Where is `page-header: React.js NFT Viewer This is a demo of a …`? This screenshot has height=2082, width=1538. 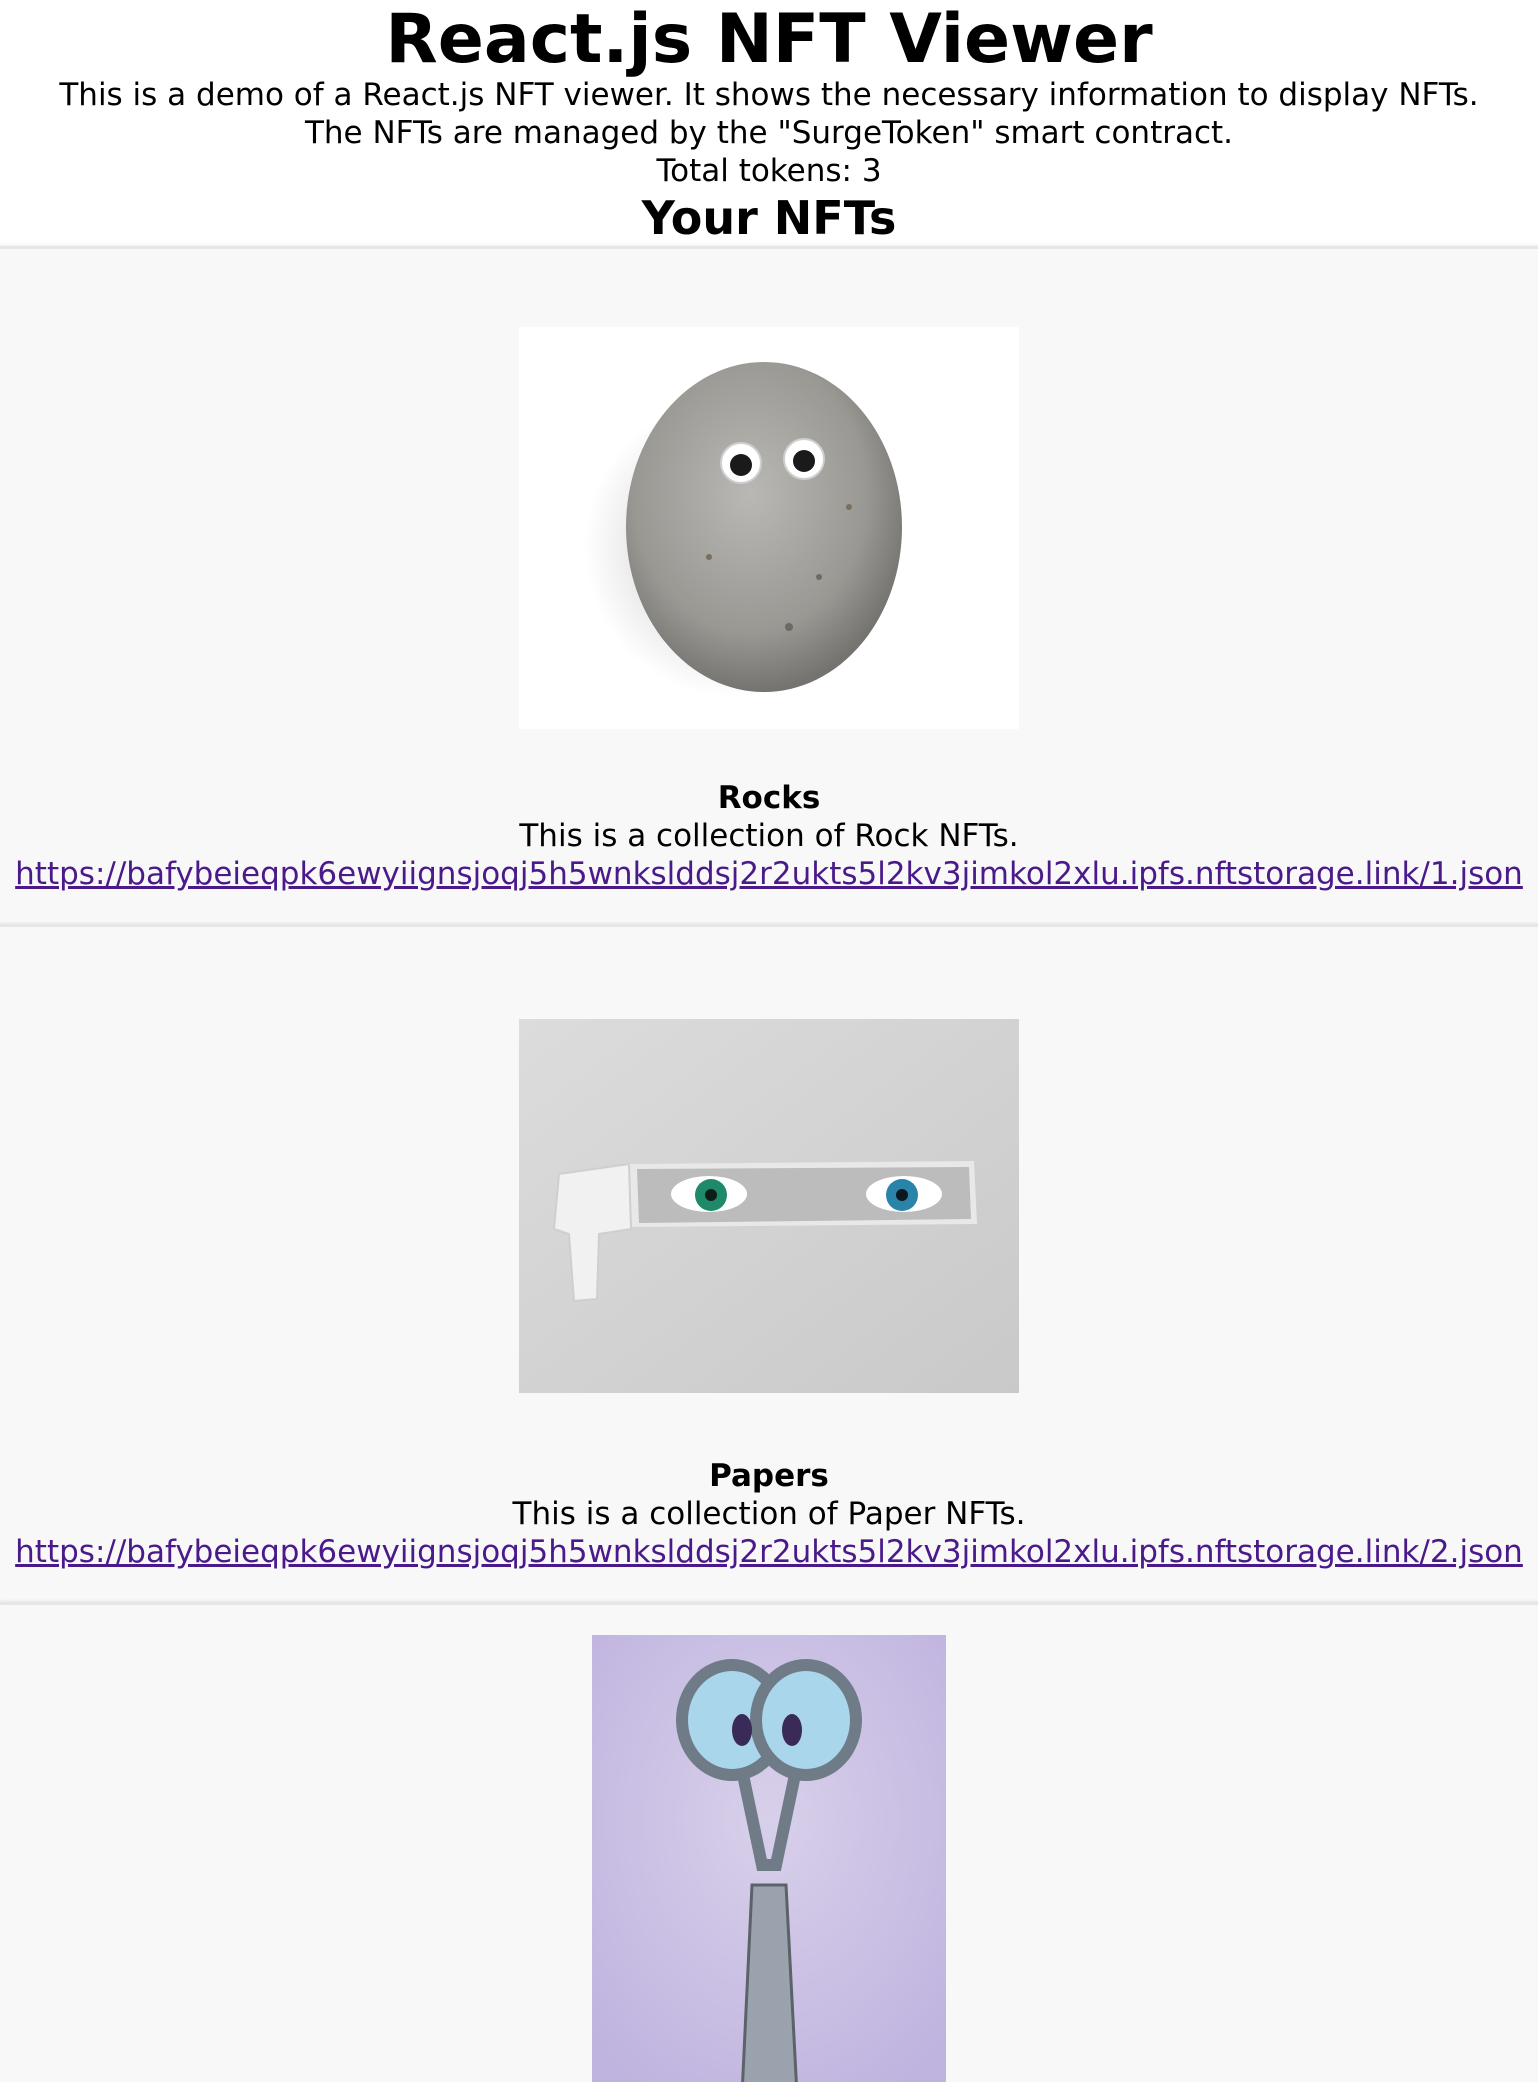
page-header: React.js NFT Viewer This is a demo of a … is located at coordinates (769, 123).